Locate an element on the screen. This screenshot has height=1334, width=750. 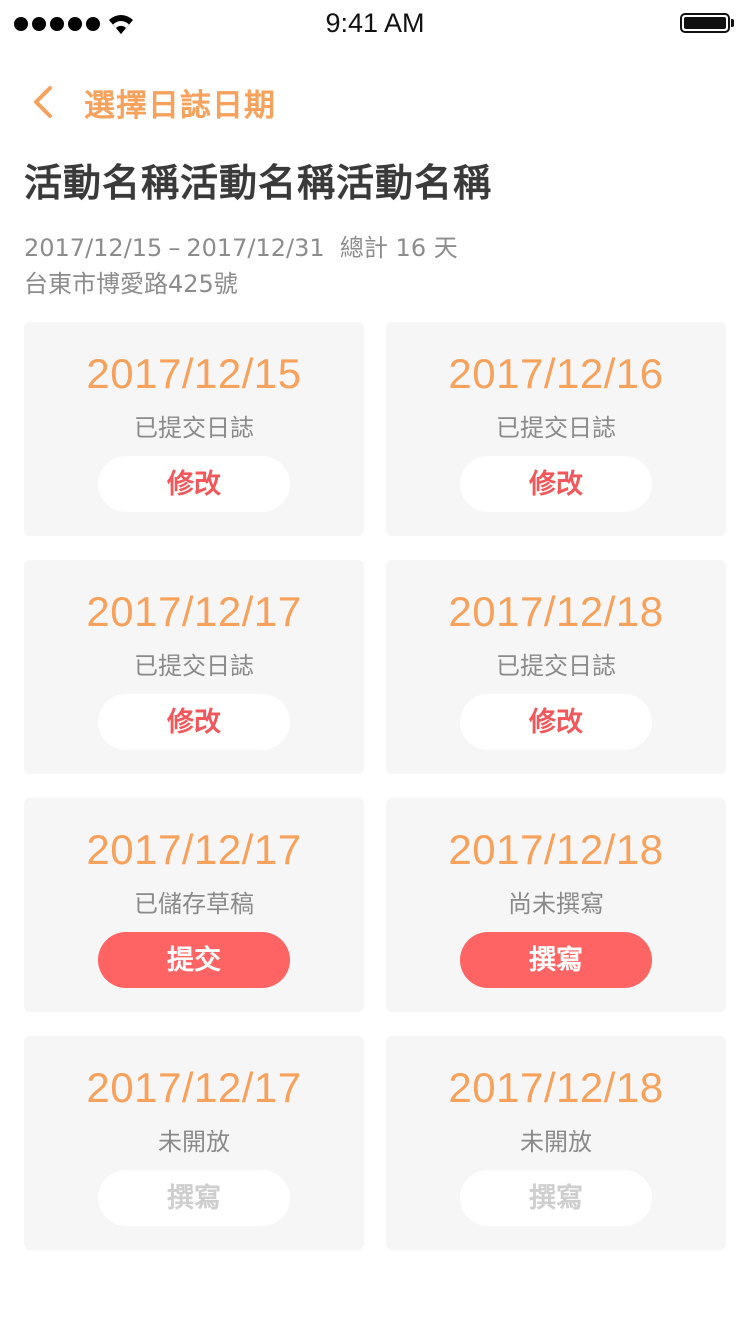
write-button: 撰寫 is located at coordinates (556, 960).